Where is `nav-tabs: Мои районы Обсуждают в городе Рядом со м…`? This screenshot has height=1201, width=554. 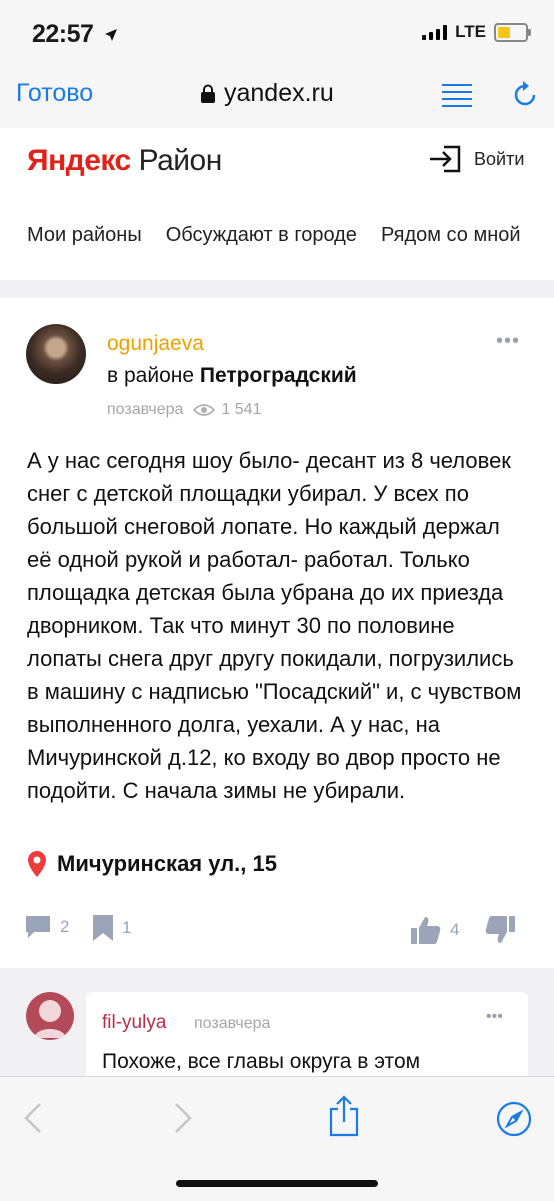 nav-tabs: Мои районы Обсуждают в городе Рядом со м… is located at coordinates (274, 235).